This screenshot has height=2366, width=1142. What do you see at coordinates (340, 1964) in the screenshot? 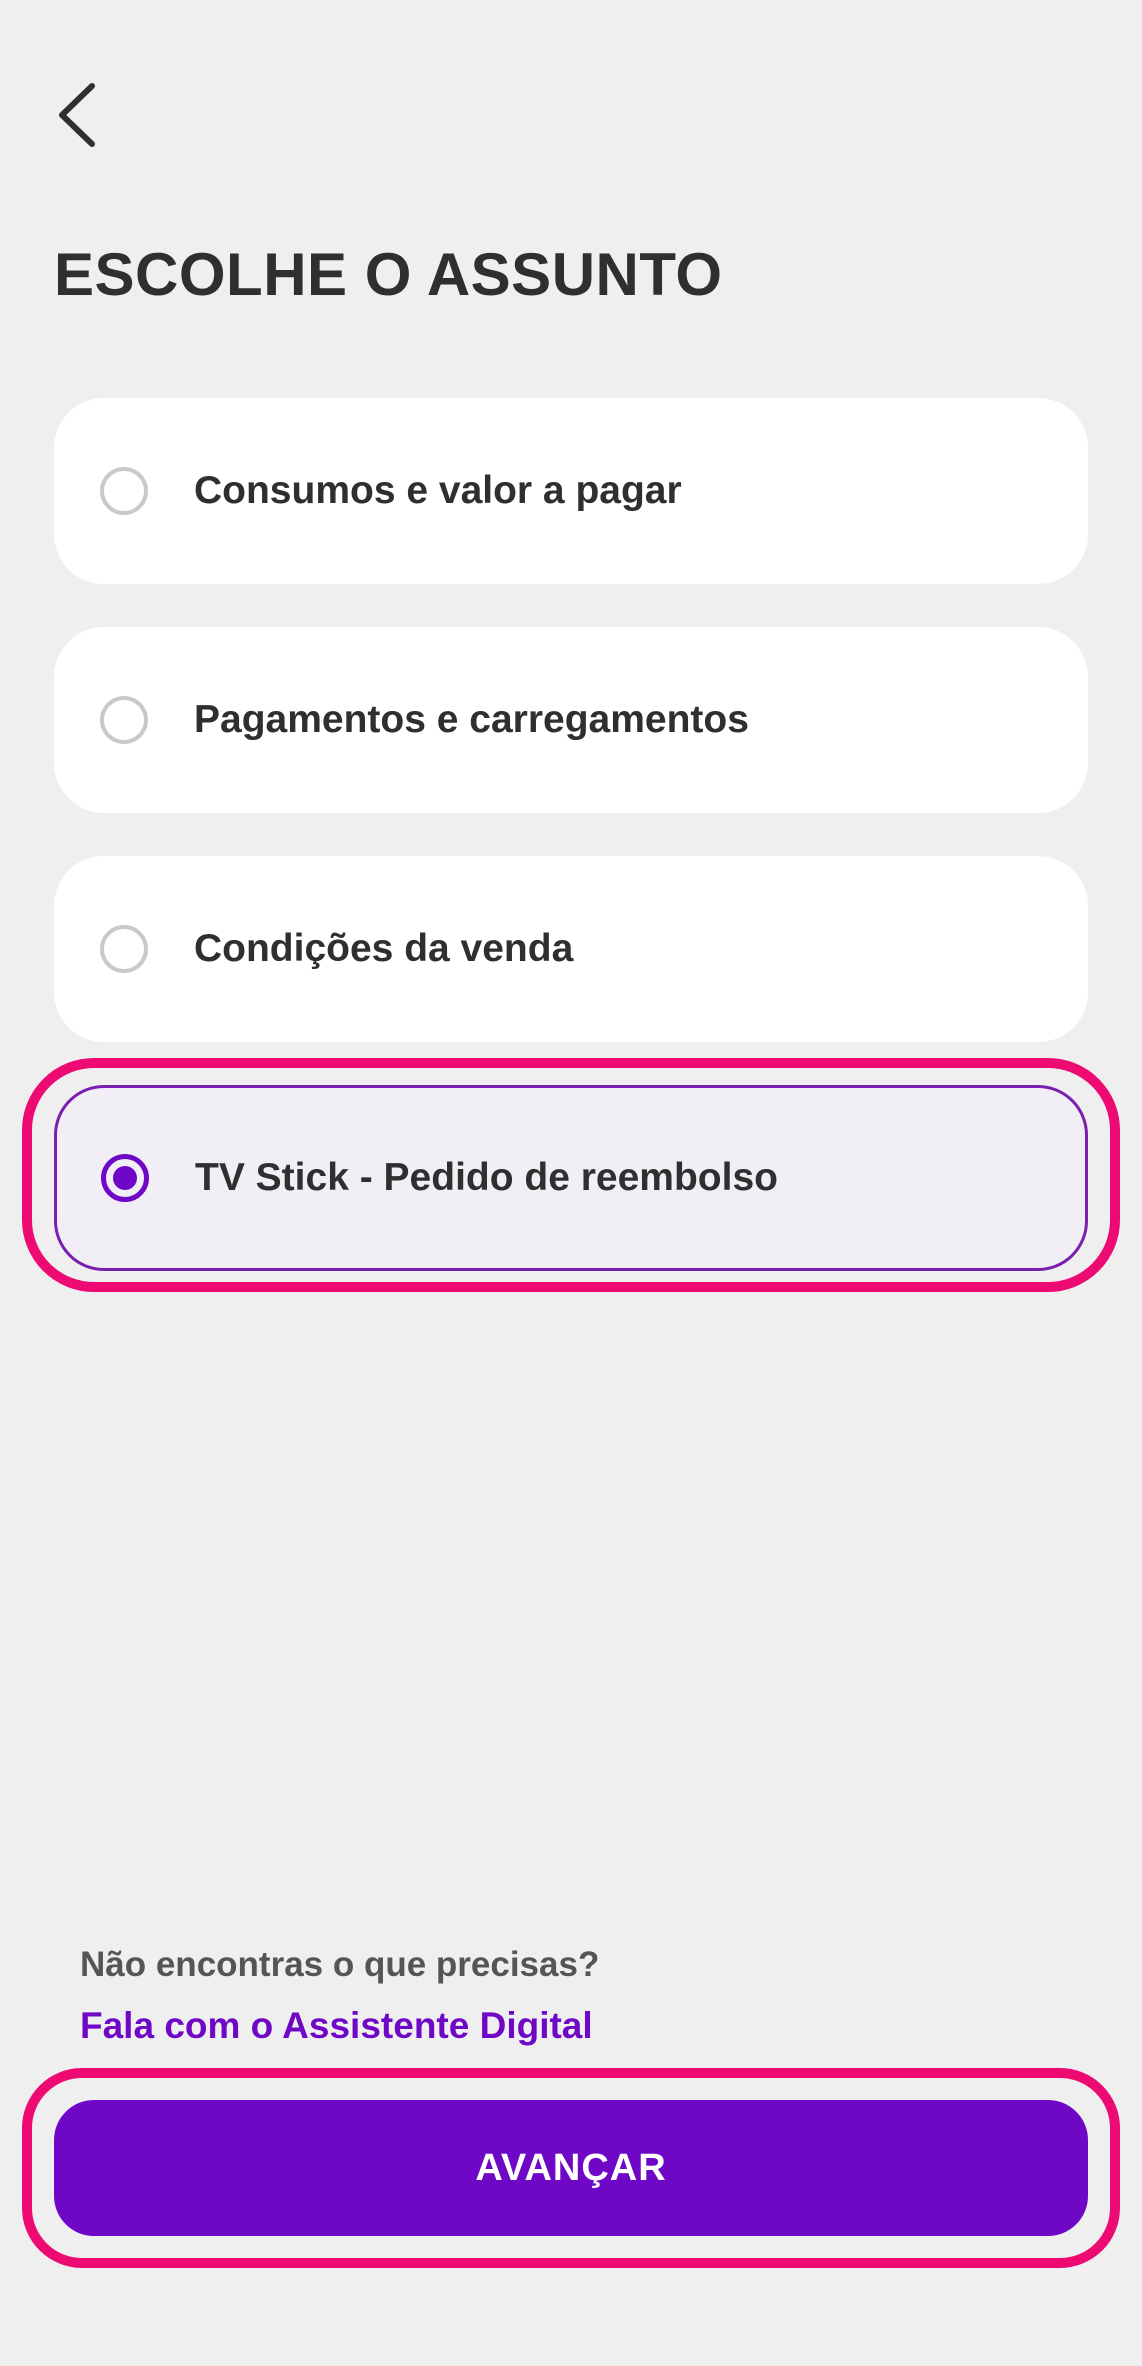
I see `help-question: Não encontras o que precisas?` at bounding box center [340, 1964].